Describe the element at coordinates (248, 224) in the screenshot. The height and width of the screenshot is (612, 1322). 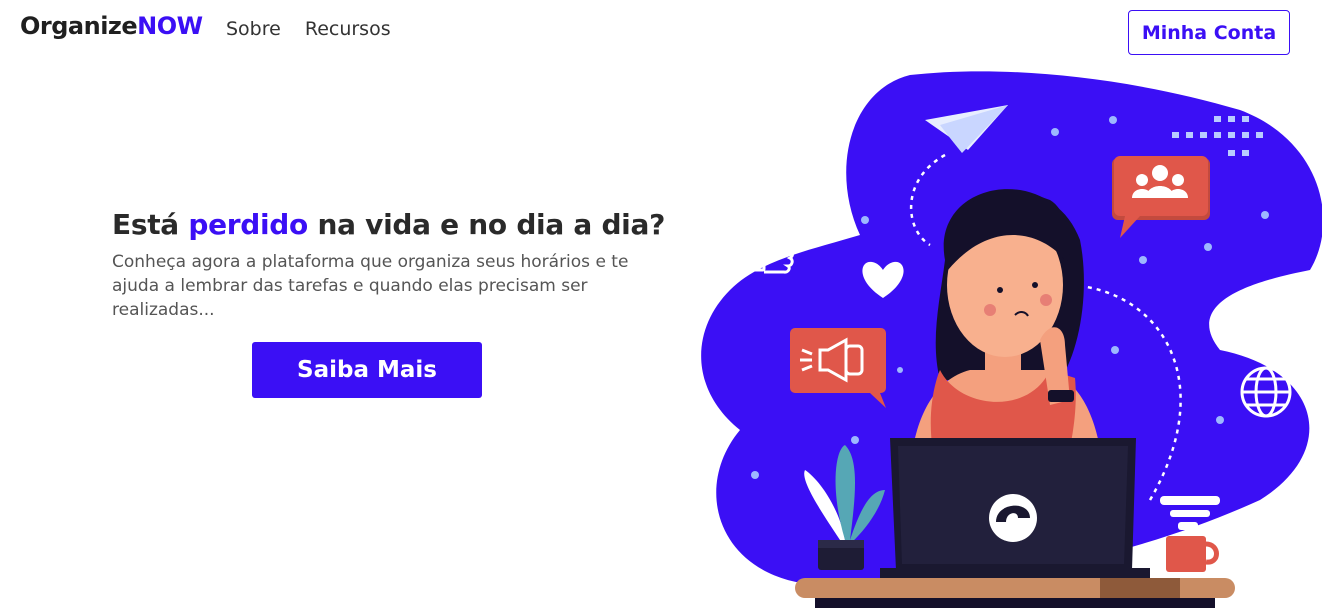
I see `hero-title-highlight: perdido` at that location.